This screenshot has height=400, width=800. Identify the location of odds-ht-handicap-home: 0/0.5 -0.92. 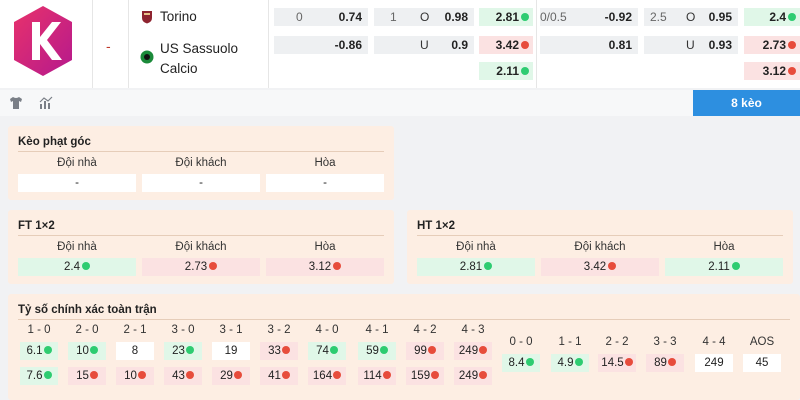
(589, 17).